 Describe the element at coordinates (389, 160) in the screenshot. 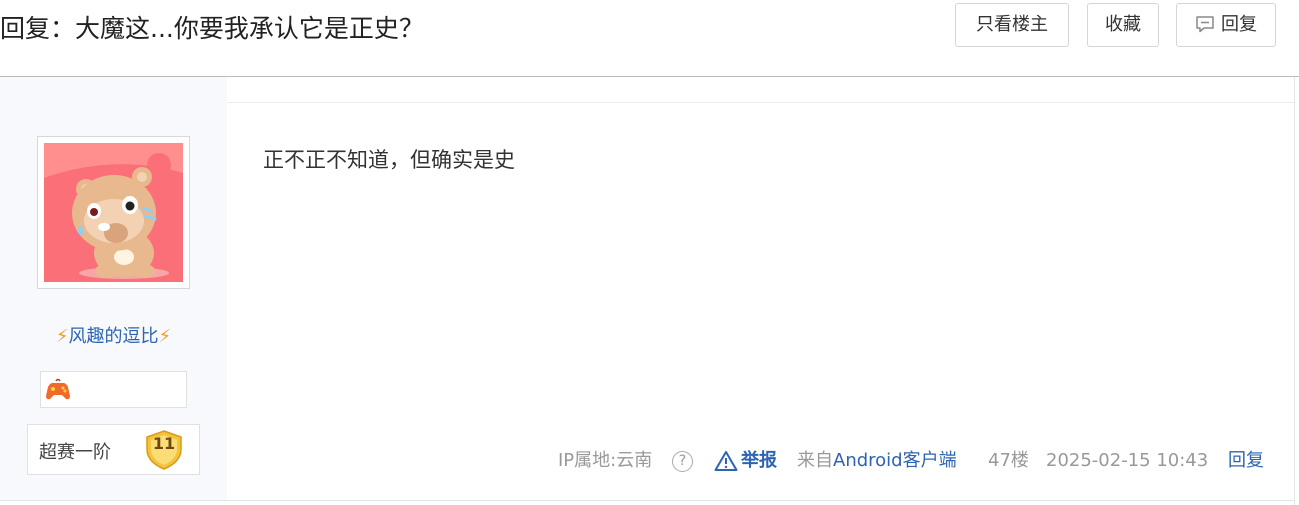

I see `post-content: 正不正不知道，但确实是史` at that location.